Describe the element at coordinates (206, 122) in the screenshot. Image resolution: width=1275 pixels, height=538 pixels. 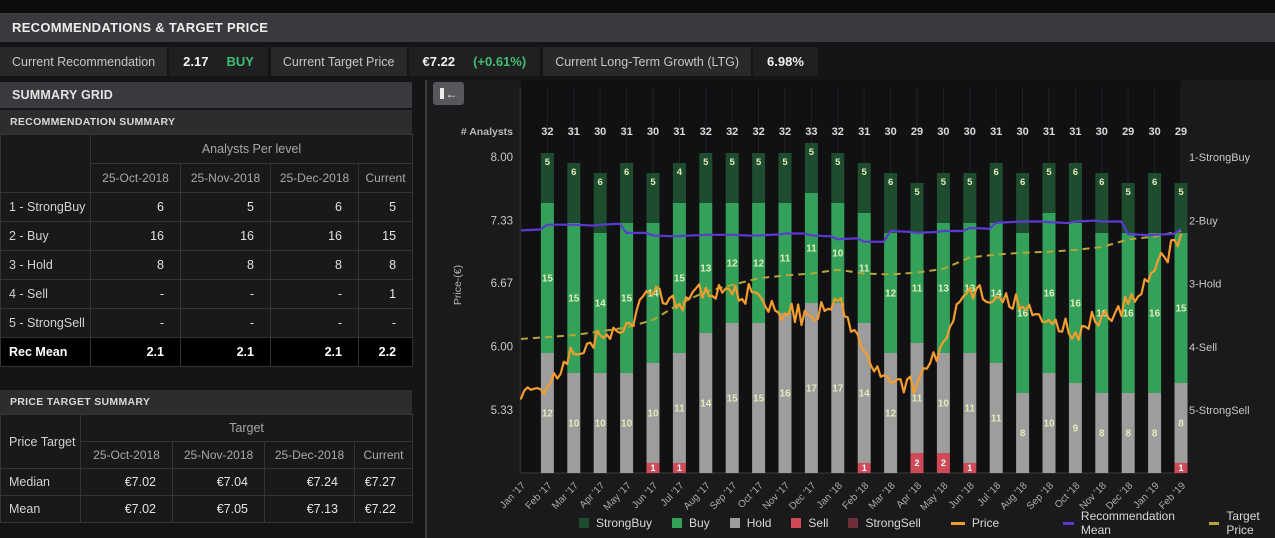
I see `recommendation-summary-header: RECOMMENDATION SUMMARY` at that location.